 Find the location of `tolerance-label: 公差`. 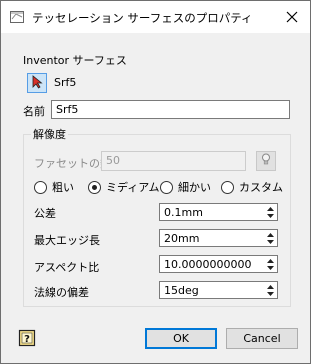

tolerance-label: 公差 is located at coordinates (45, 213).